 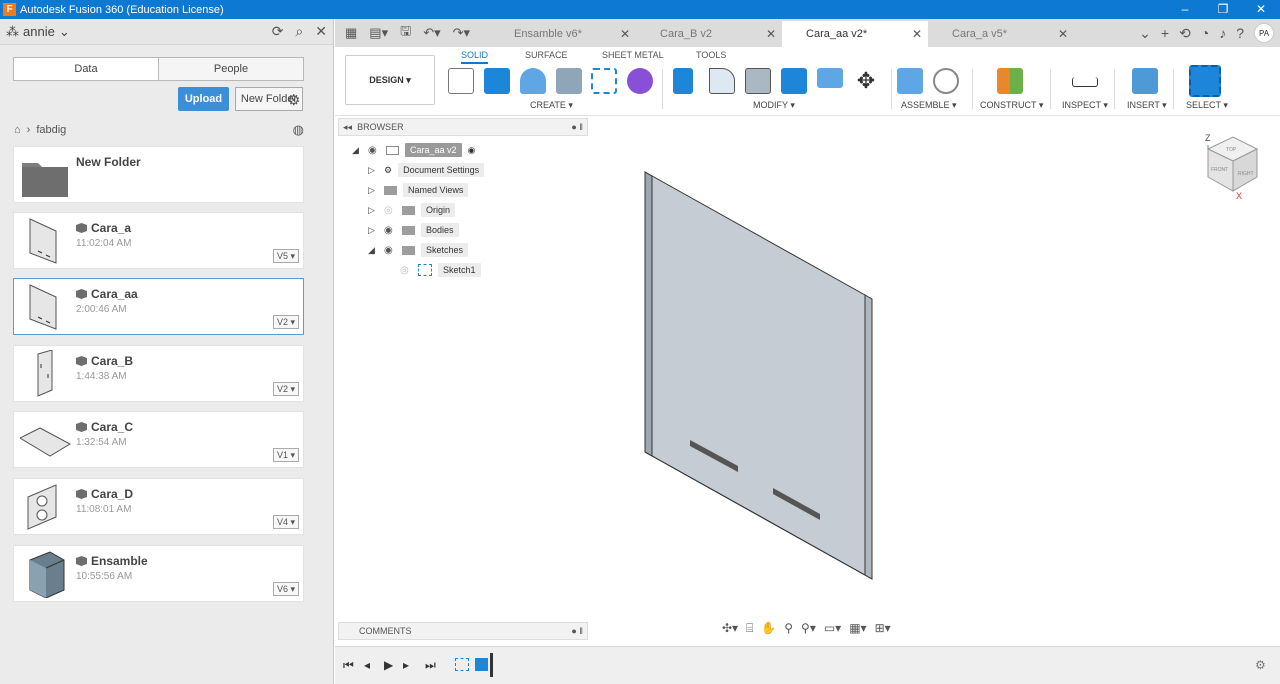 What do you see at coordinates (412, 210) in the screenshot?
I see `tree-node: ▷ ◎ Origin` at bounding box center [412, 210].